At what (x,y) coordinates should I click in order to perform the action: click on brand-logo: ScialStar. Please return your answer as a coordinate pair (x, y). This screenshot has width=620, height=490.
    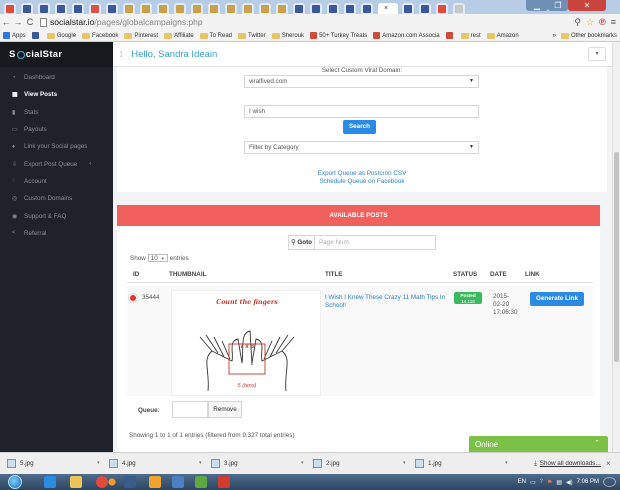
    Looking at the image, I should click on (56, 54).